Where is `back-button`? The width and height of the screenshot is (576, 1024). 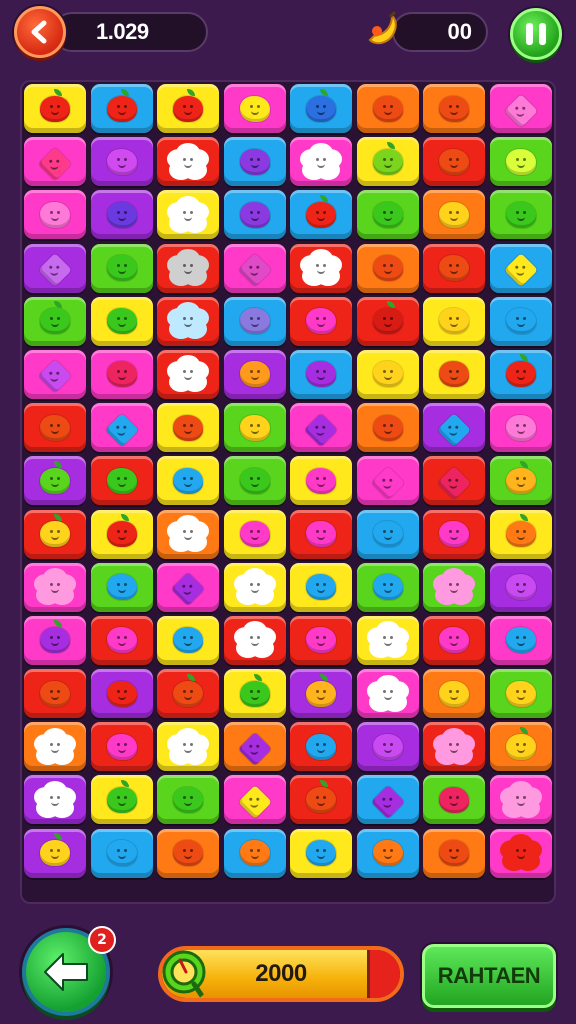 back-button is located at coordinates (40, 32).